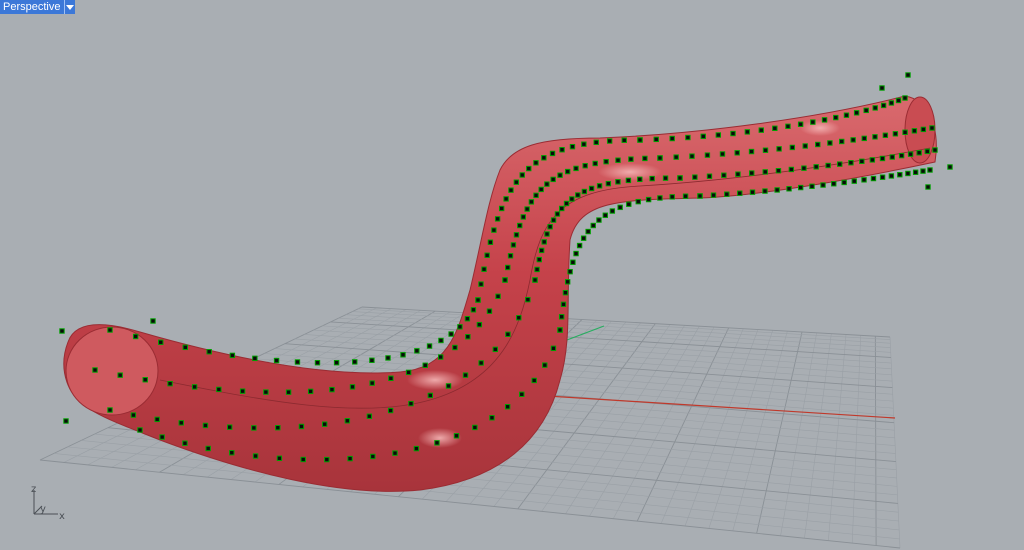  Describe the element at coordinates (70, 7) in the screenshot. I see `triangle-down-icon` at that location.